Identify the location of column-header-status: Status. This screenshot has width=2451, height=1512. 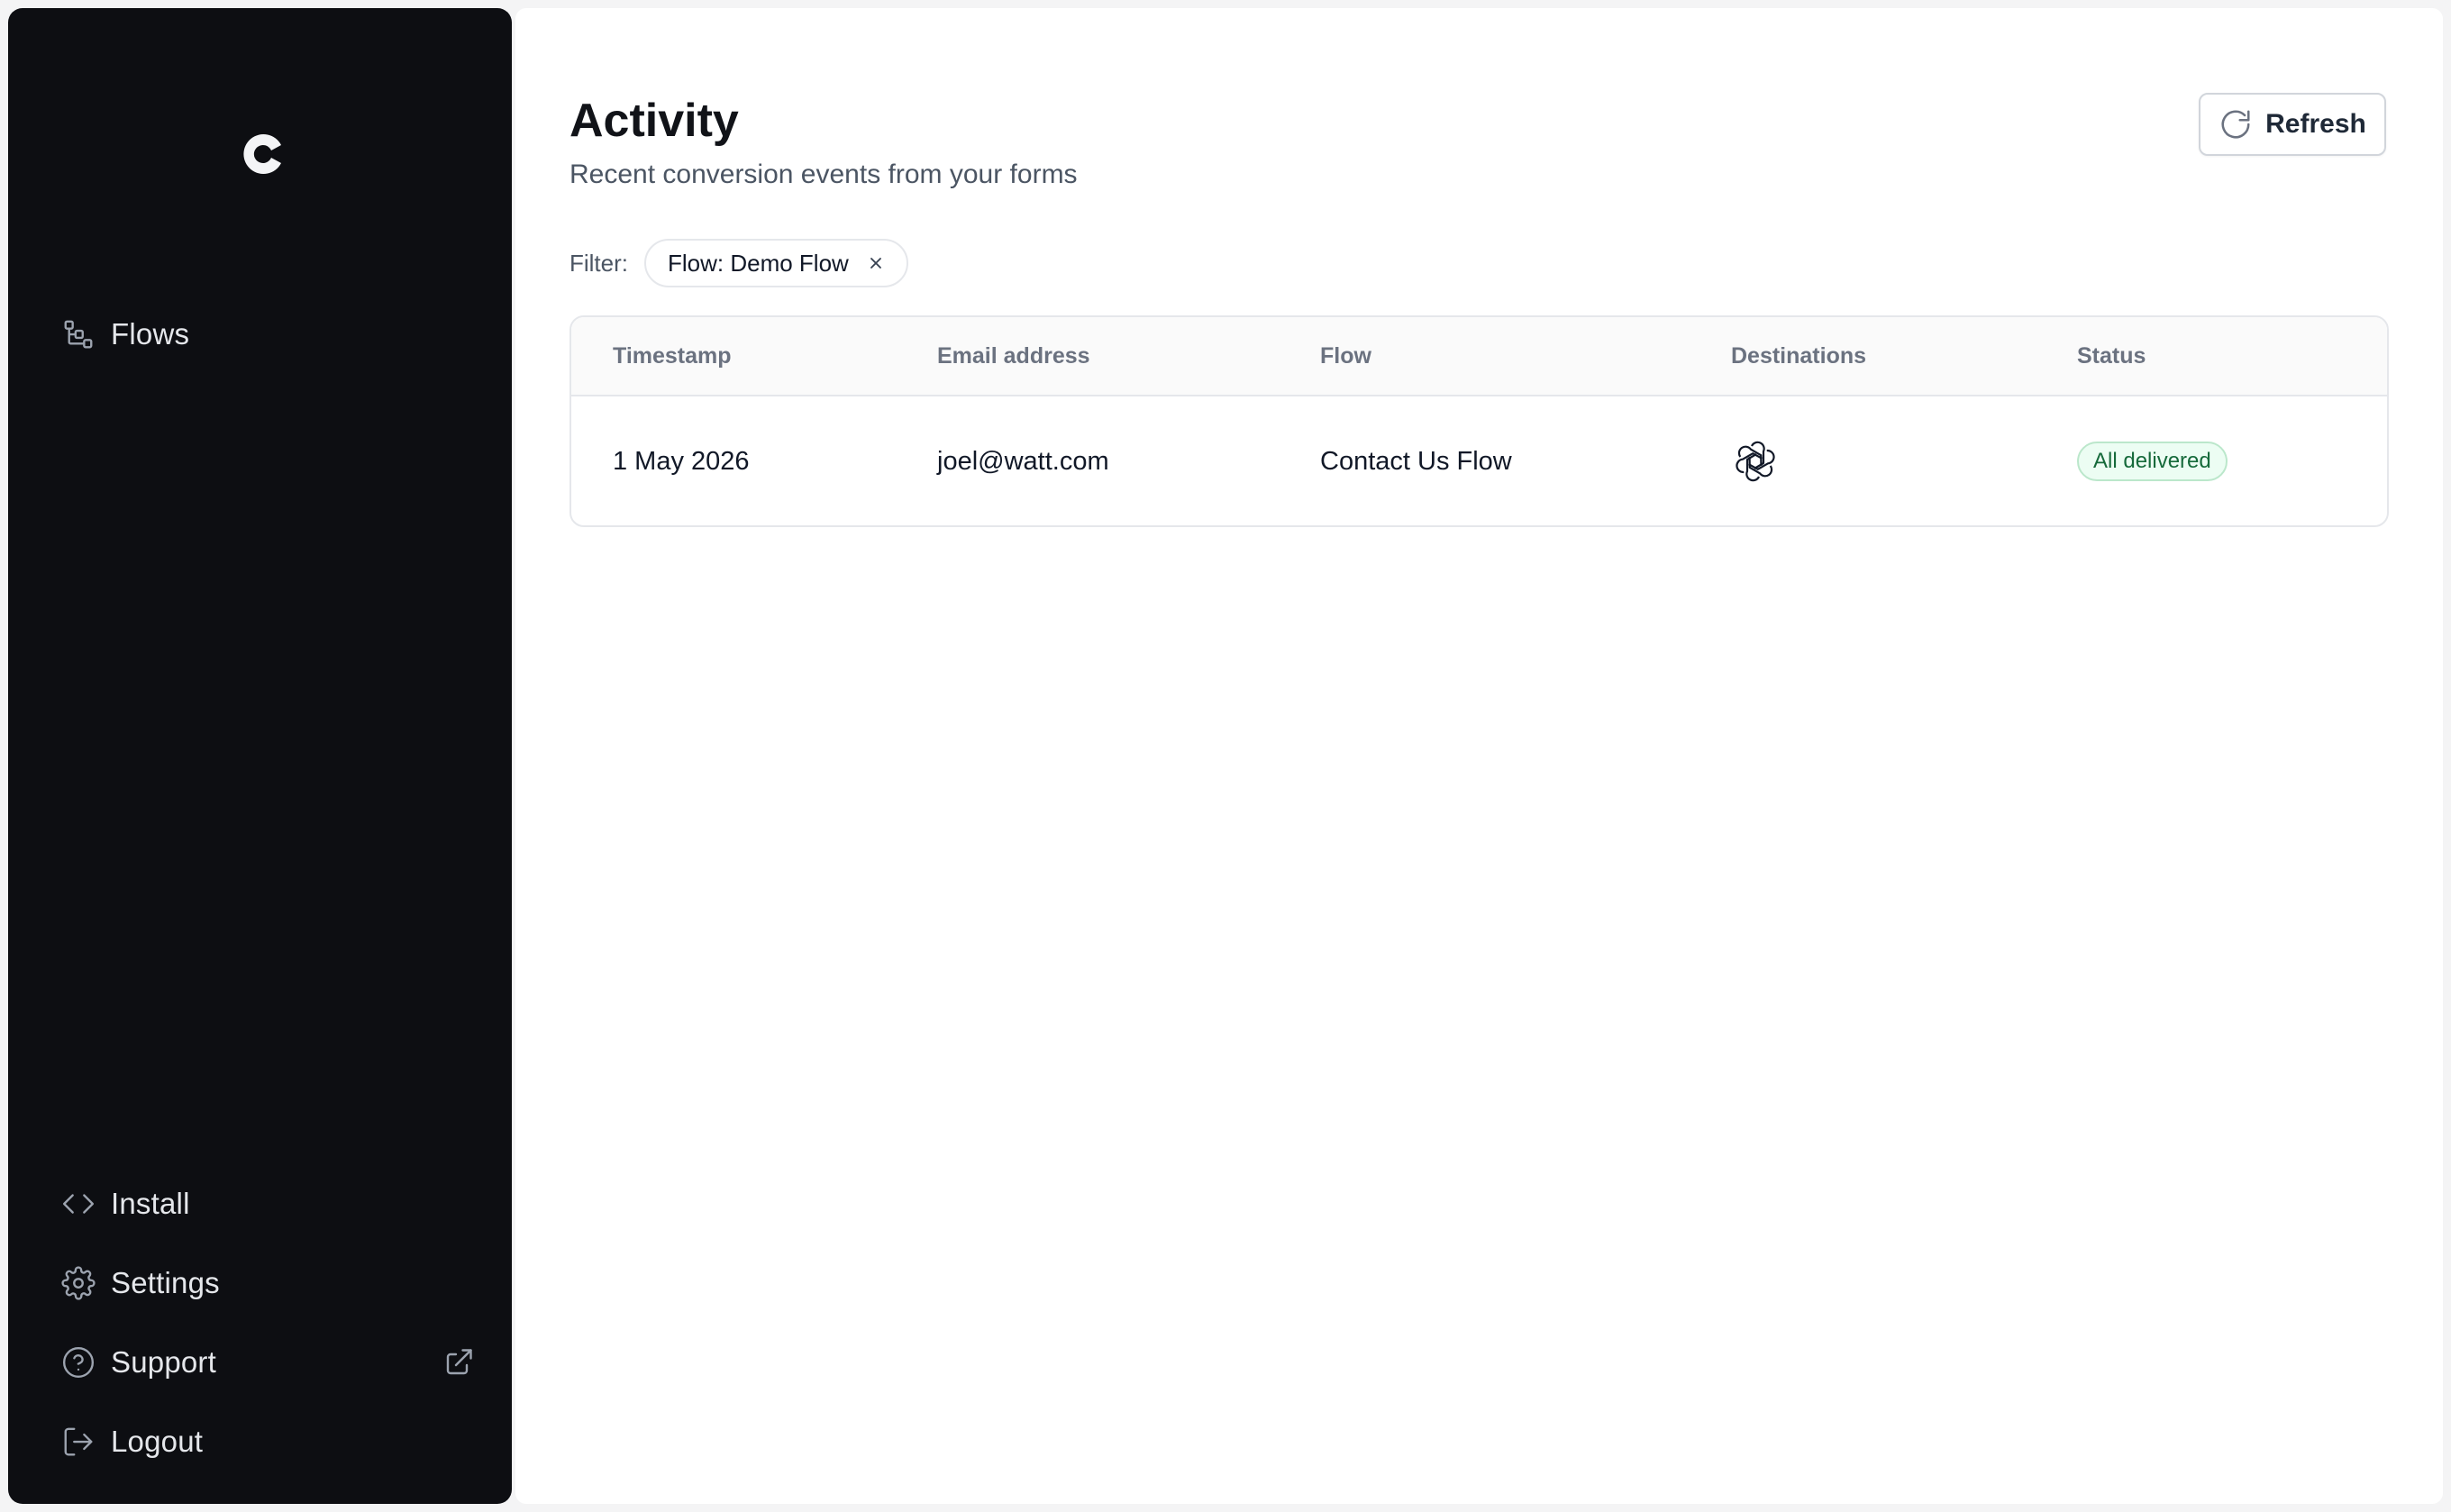
(2111, 356).